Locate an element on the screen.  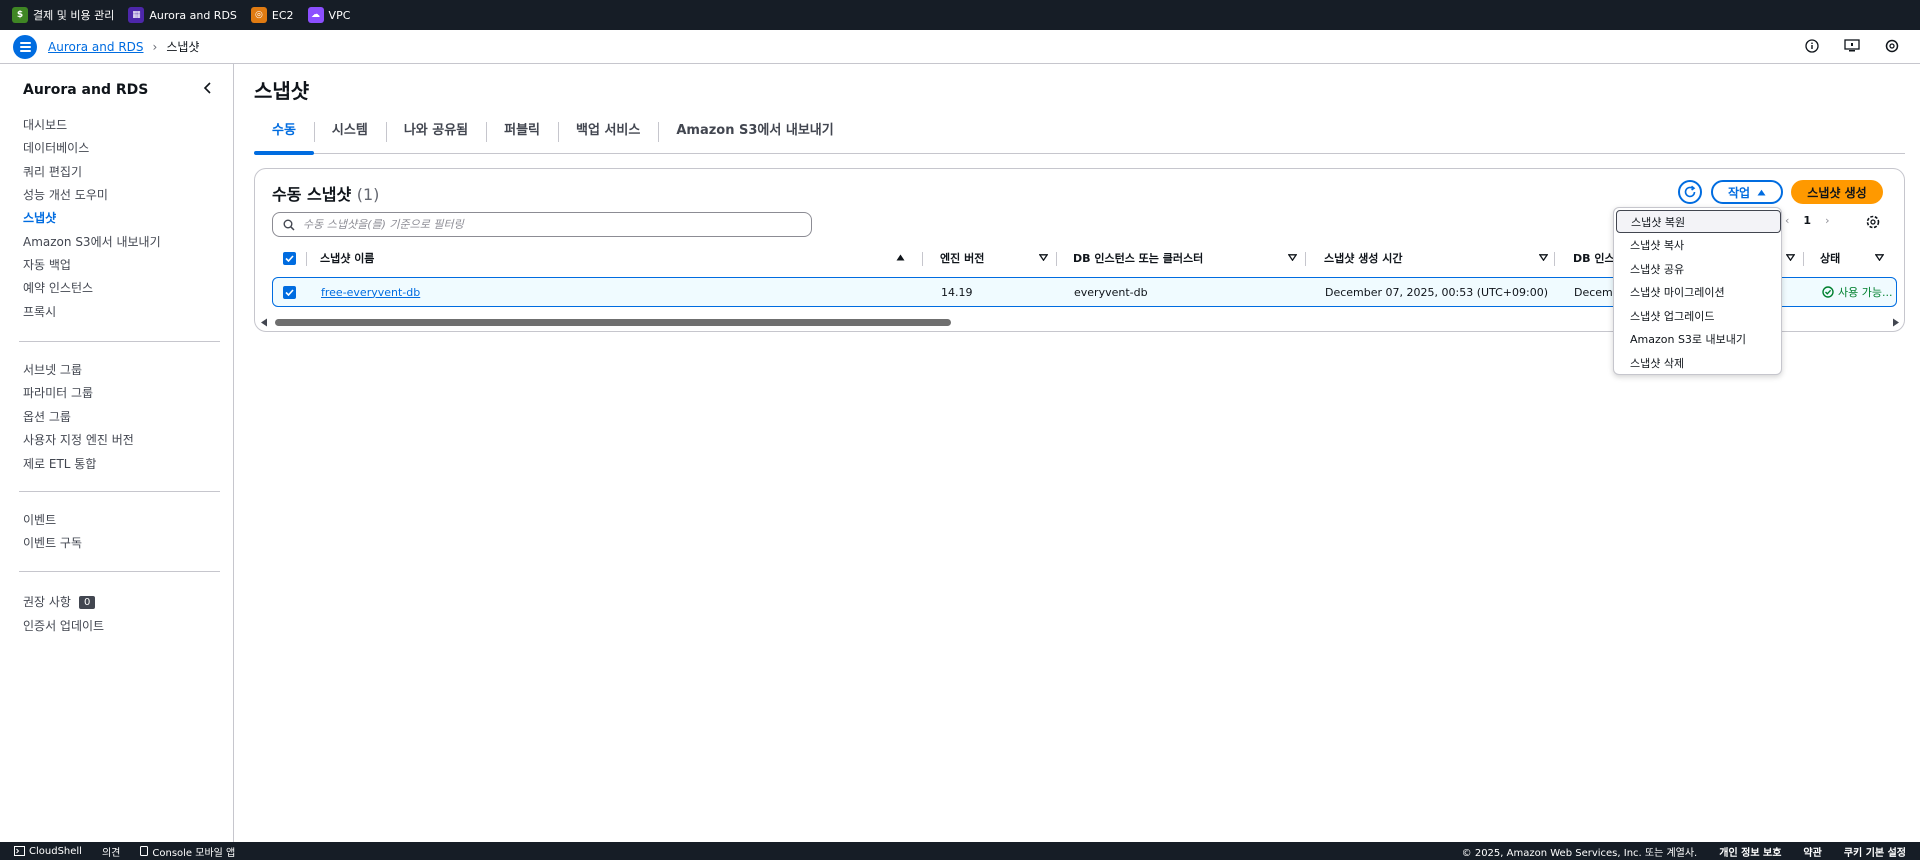
favorite-rds: ▦ Aurora and RDS is located at coordinates (182, 15).